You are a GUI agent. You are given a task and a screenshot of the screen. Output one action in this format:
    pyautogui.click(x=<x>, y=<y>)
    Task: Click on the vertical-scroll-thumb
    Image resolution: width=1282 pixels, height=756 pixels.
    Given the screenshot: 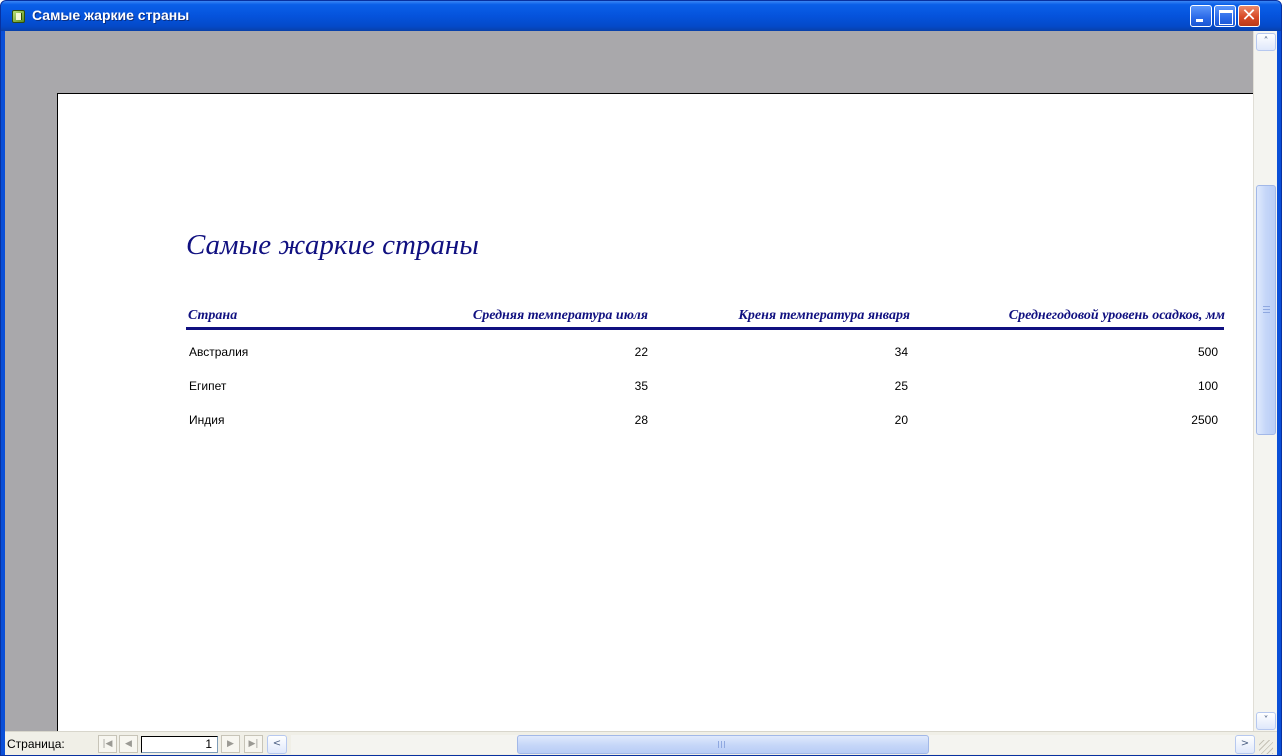 What is the action you would take?
    pyautogui.click(x=1266, y=310)
    